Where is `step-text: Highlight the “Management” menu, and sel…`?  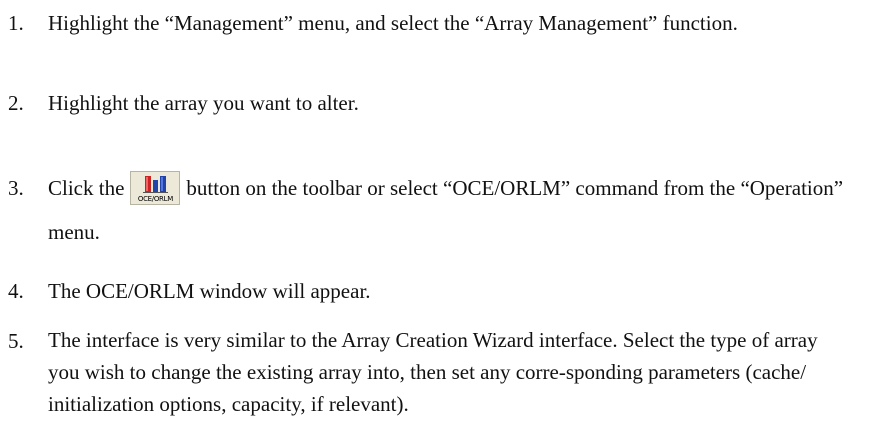
step-text: Highlight the “Management” menu, and sel… is located at coordinates (393, 23).